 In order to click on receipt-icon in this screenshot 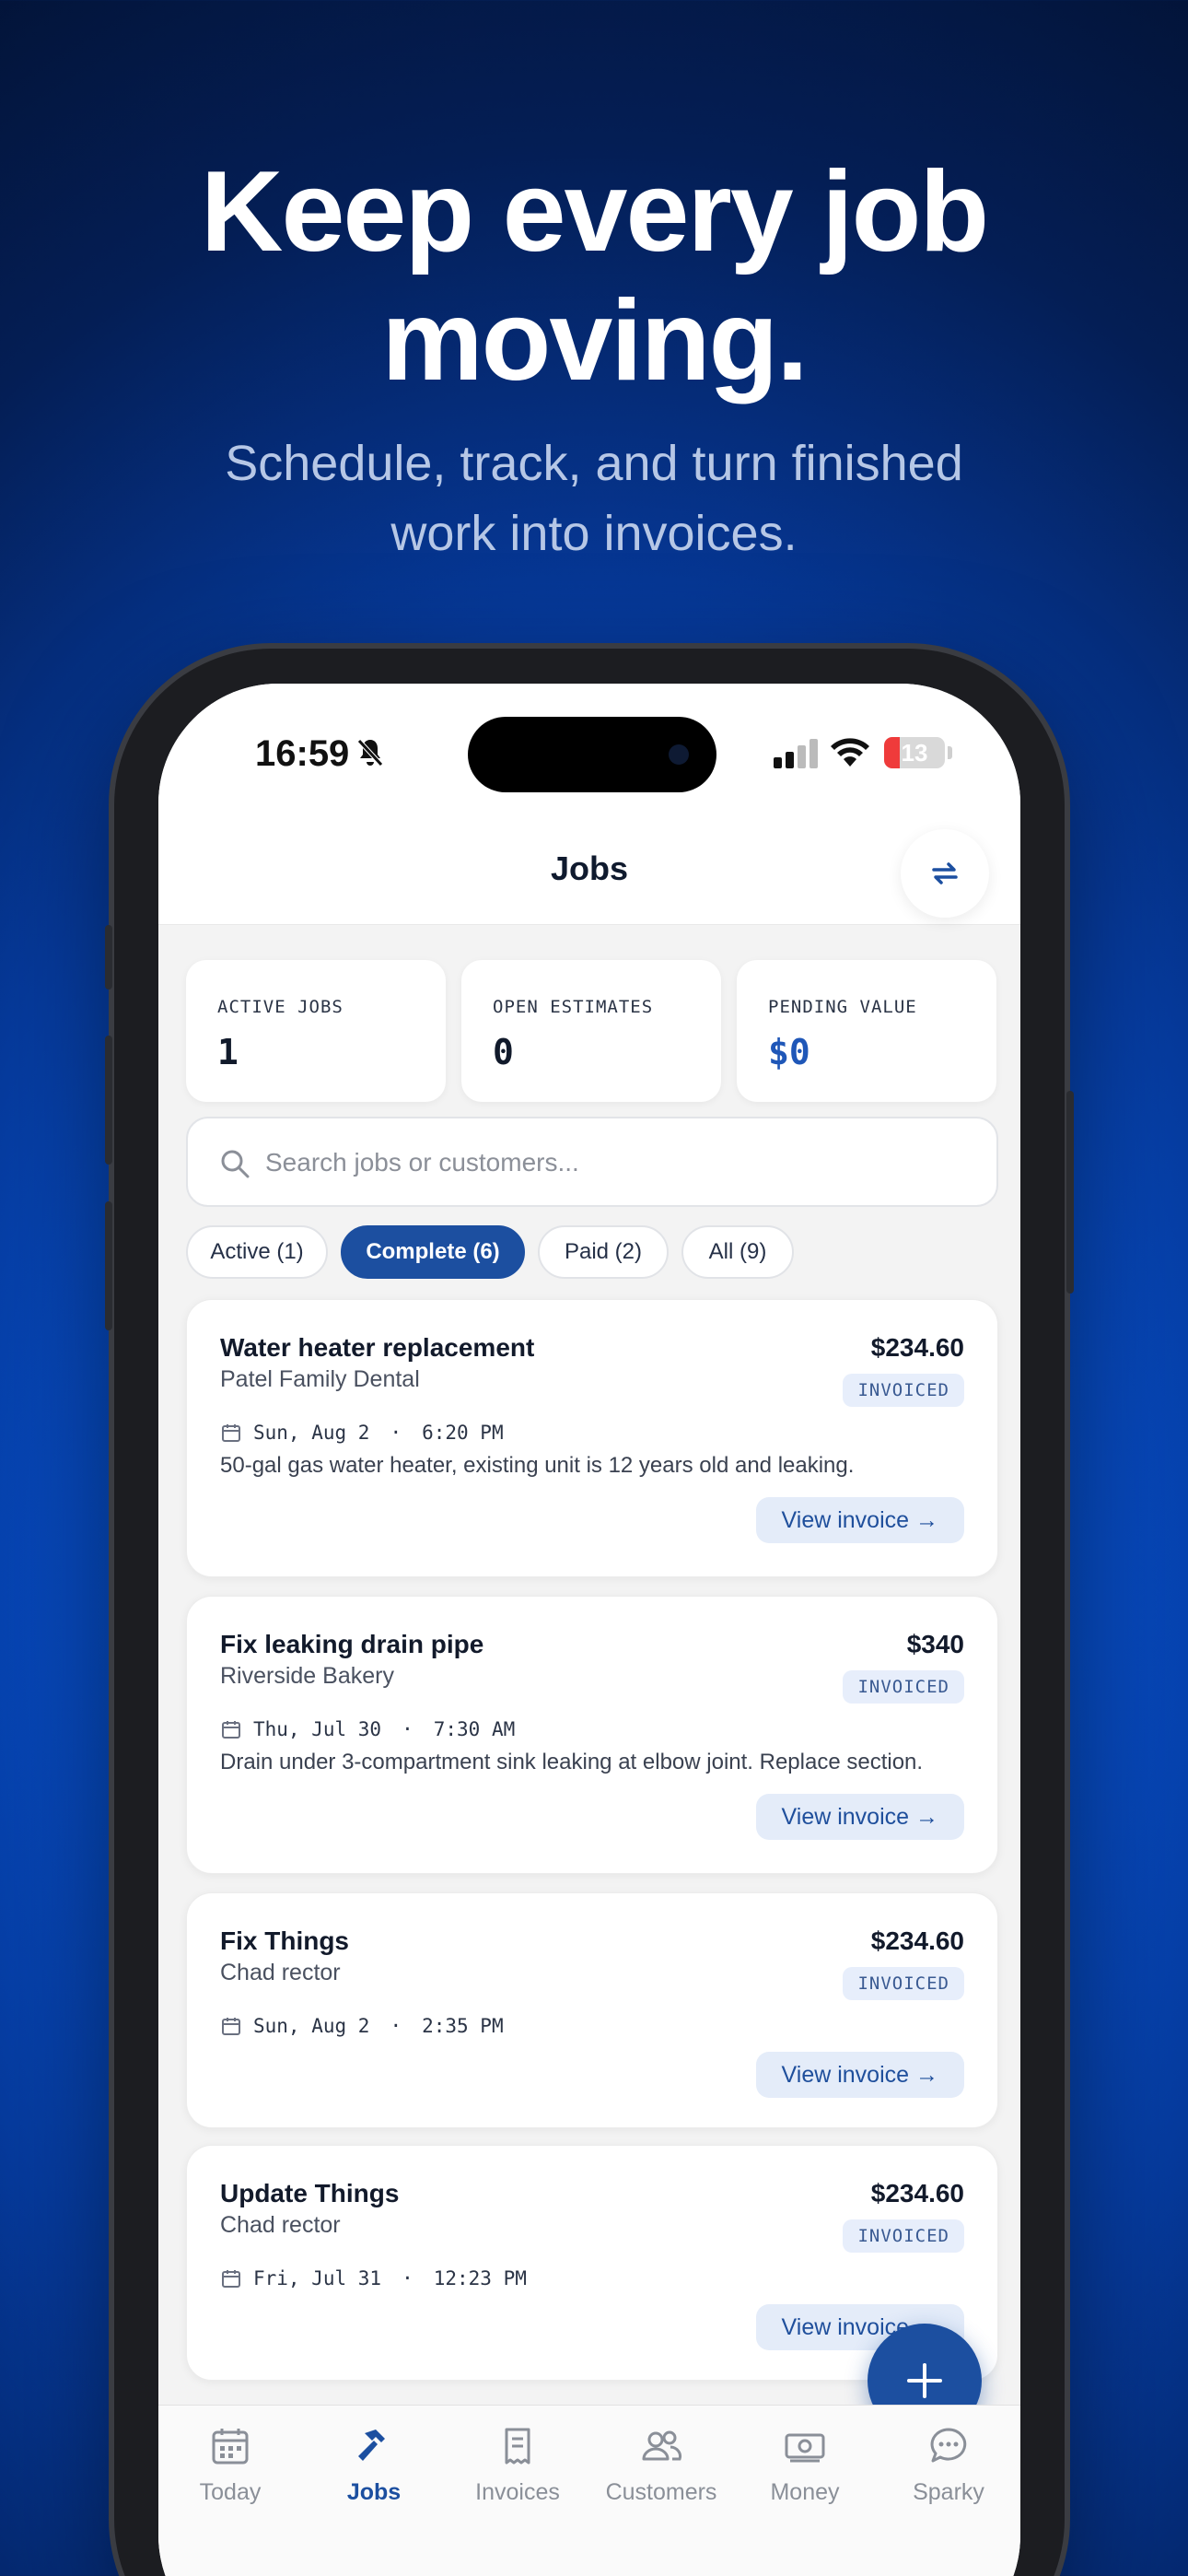, I will do `click(517, 2447)`.